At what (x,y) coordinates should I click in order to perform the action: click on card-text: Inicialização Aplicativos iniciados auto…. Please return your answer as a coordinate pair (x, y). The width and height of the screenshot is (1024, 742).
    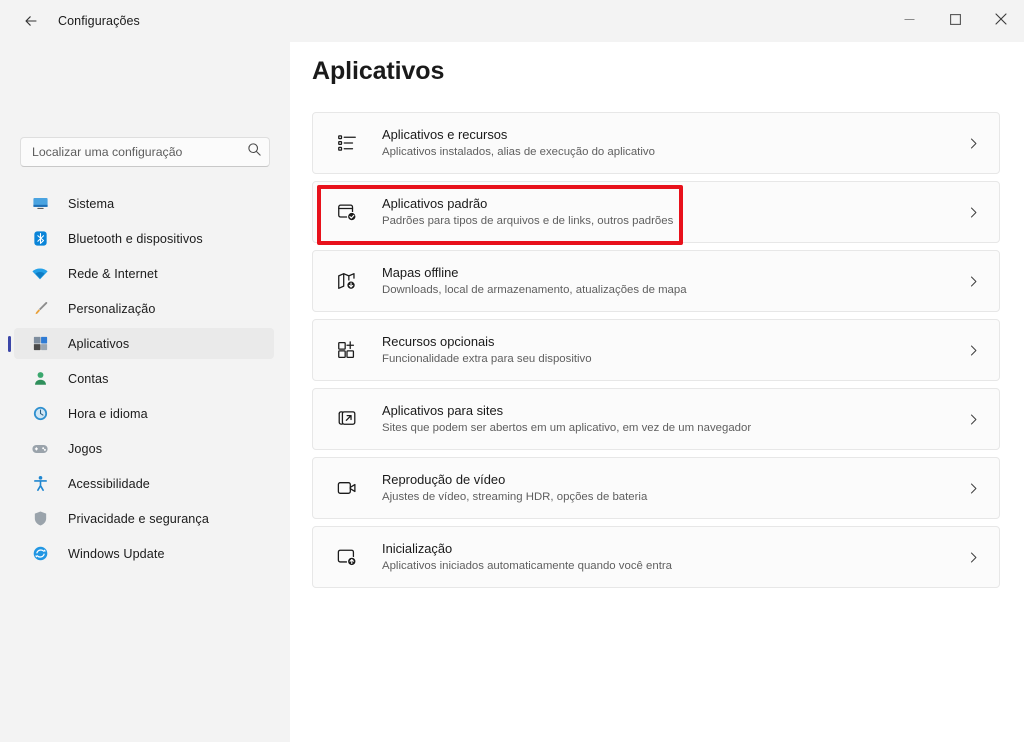
    Looking at the image, I should click on (667, 557).